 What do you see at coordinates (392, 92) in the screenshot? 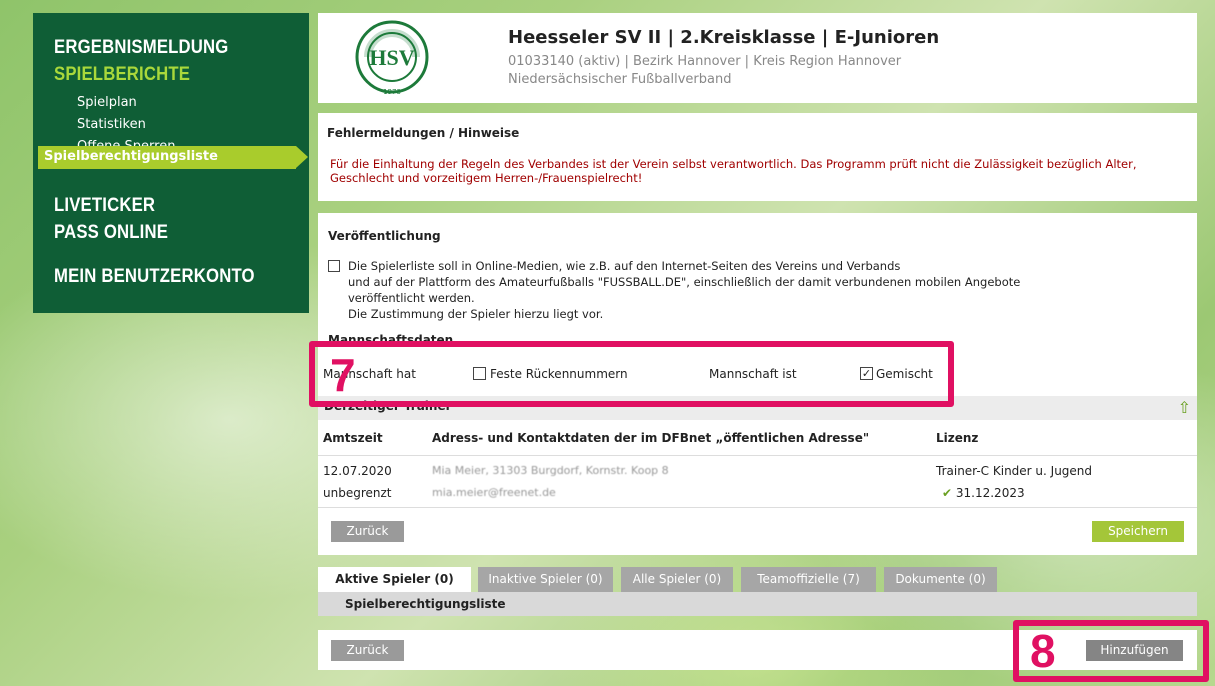
I see `logo-year: 1973` at bounding box center [392, 92].